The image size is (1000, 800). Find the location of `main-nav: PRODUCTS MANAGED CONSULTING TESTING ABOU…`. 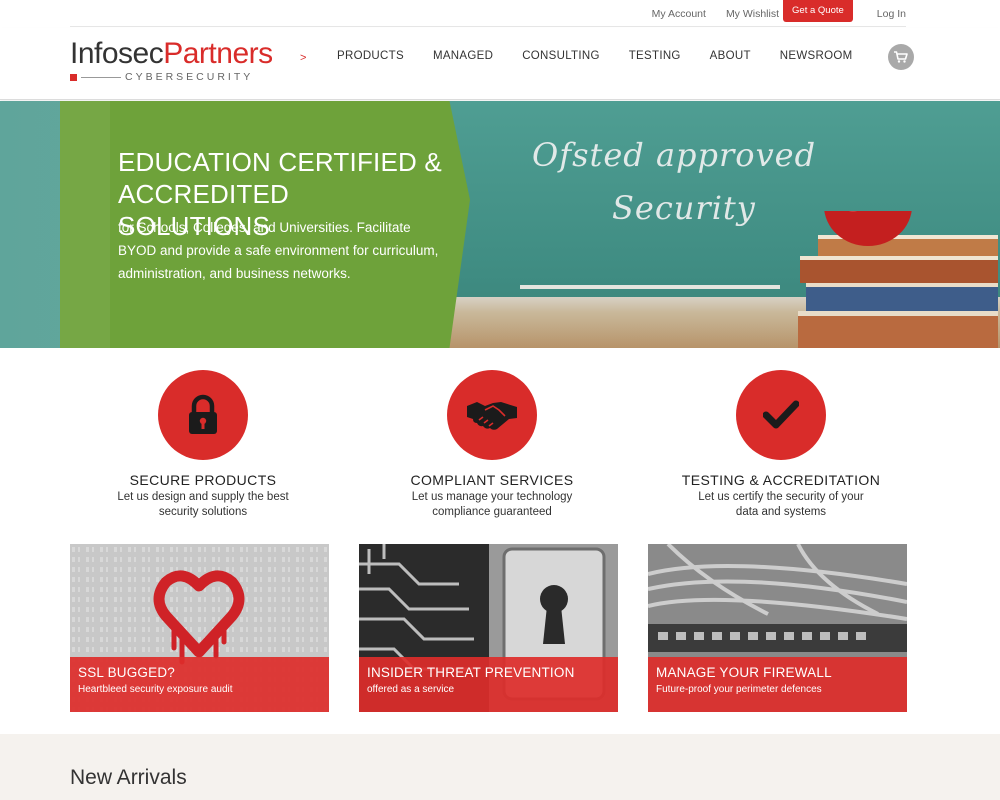

main-nav: PRODUCTS MANAGED CONSULTING TESTING ABOU… is located at coordinates (609, 56).